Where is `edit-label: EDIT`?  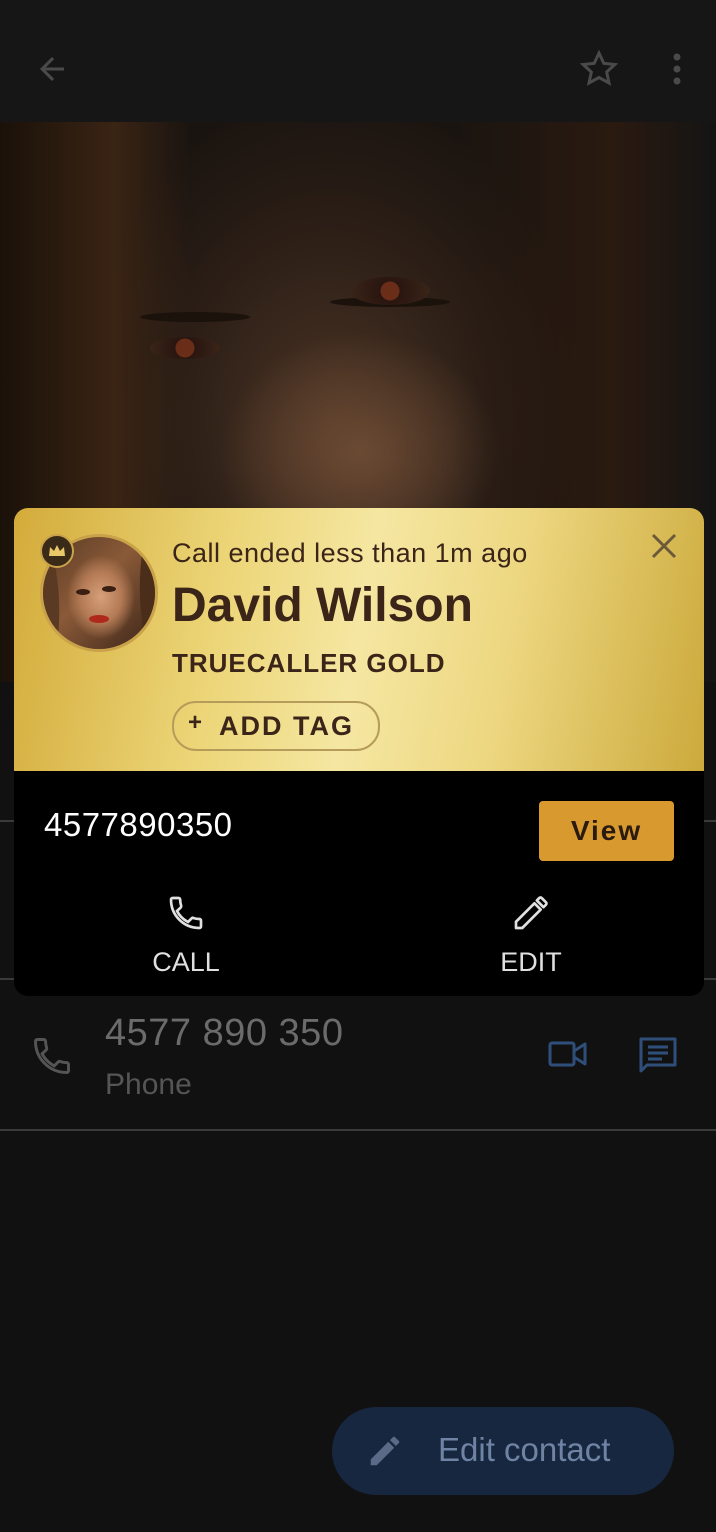 edit-label: EDIT is located at coordinates (531, 962).